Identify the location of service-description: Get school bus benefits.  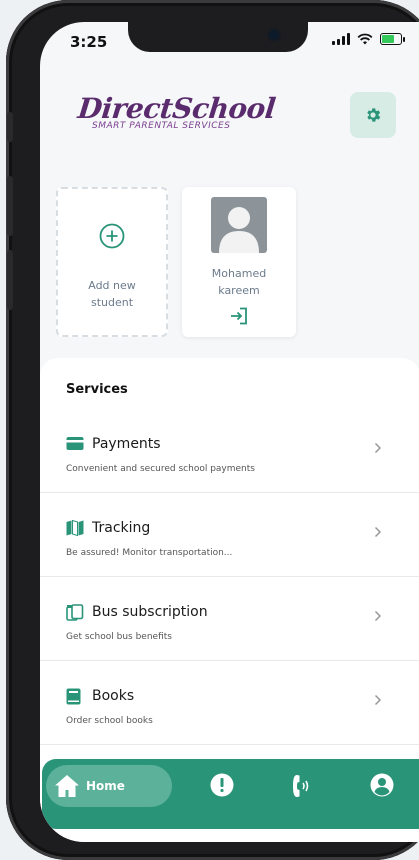
(119, 637).